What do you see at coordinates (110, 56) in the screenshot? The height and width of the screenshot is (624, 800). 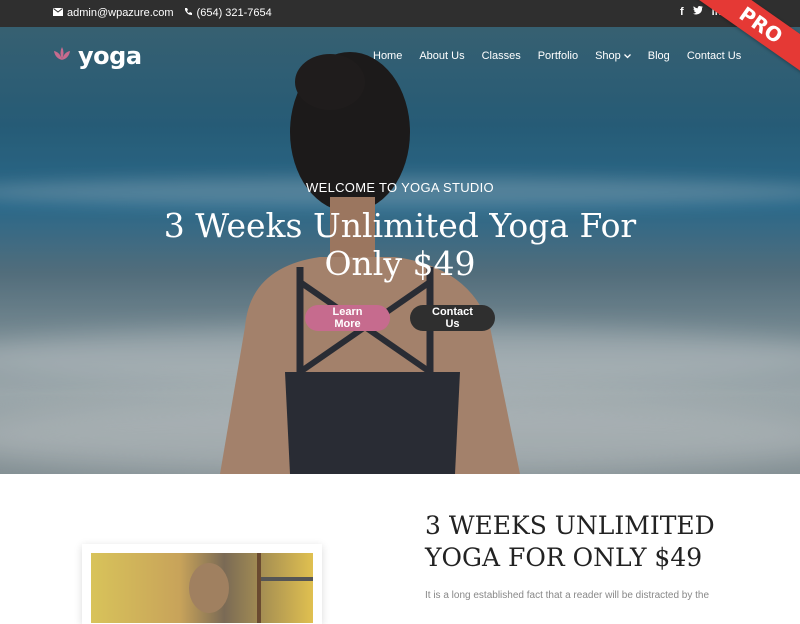 I see `brand-name: yoga` at bounding box center [110, 56].